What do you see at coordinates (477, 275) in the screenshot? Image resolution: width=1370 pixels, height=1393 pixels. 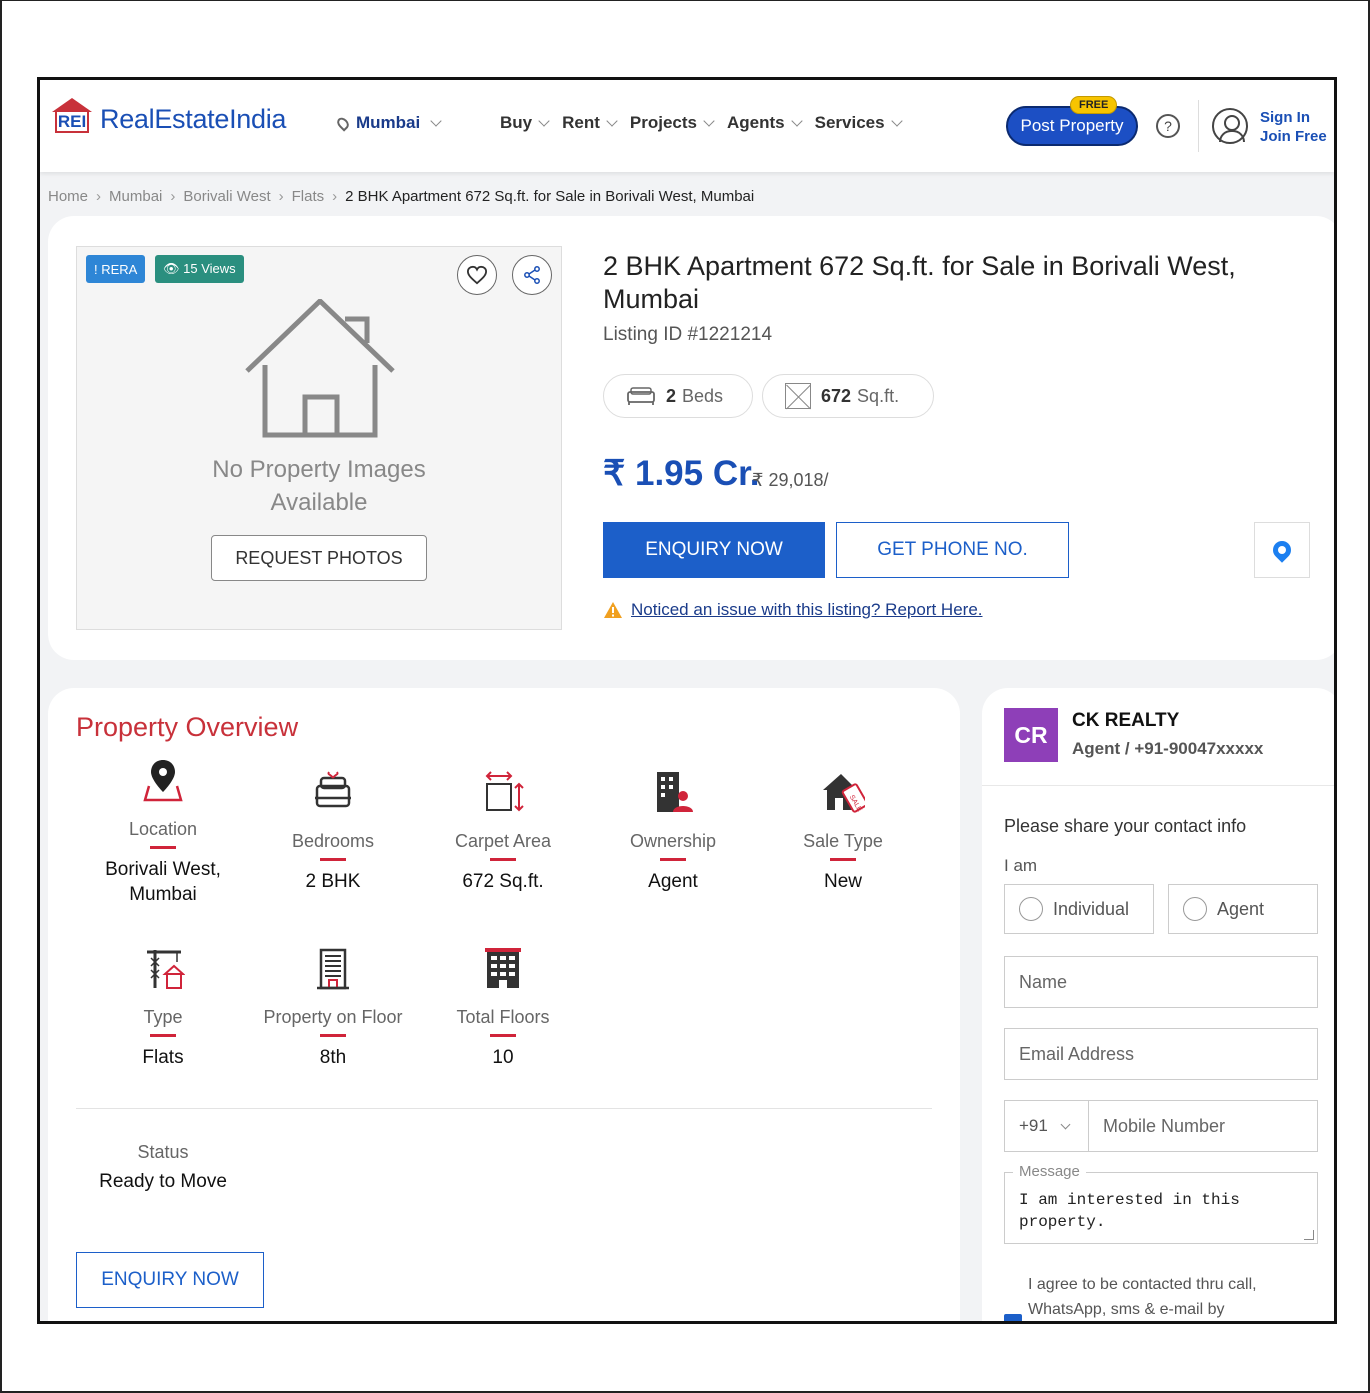 I see `favorite-button` at bounding box center [477, 275].